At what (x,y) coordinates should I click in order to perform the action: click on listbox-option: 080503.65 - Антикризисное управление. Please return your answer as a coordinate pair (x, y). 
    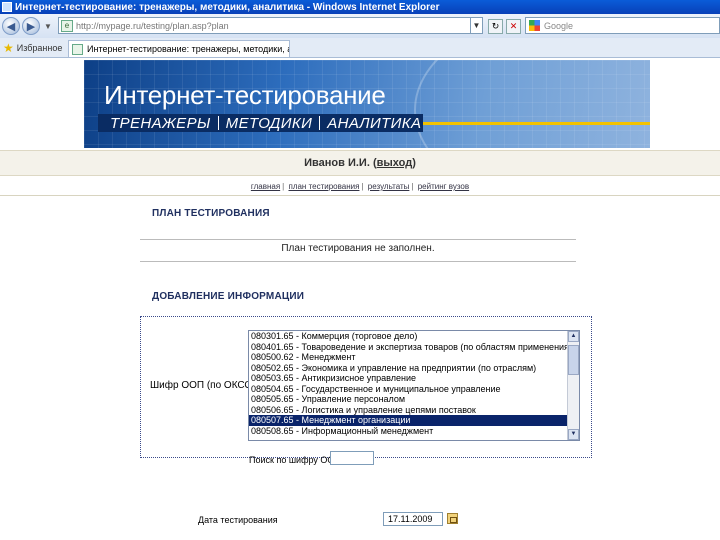
    Looking at the image, I should click on (409, 378).